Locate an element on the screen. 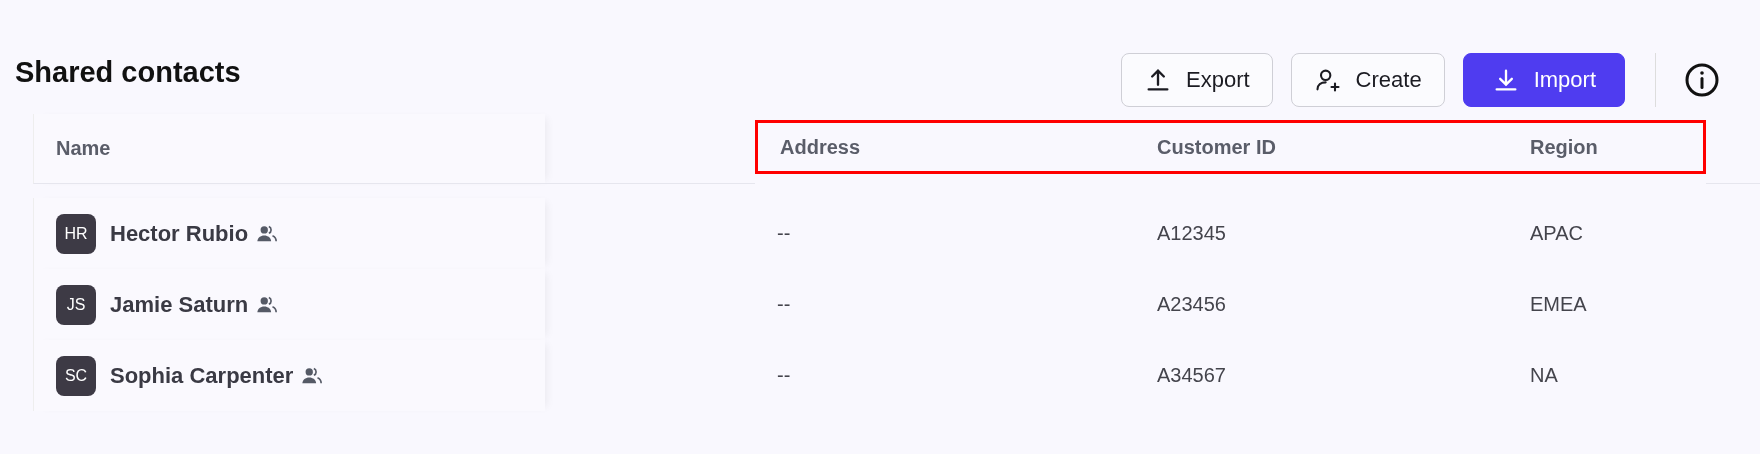  page-title: Shared contacts is located at coordinates (128, 72).